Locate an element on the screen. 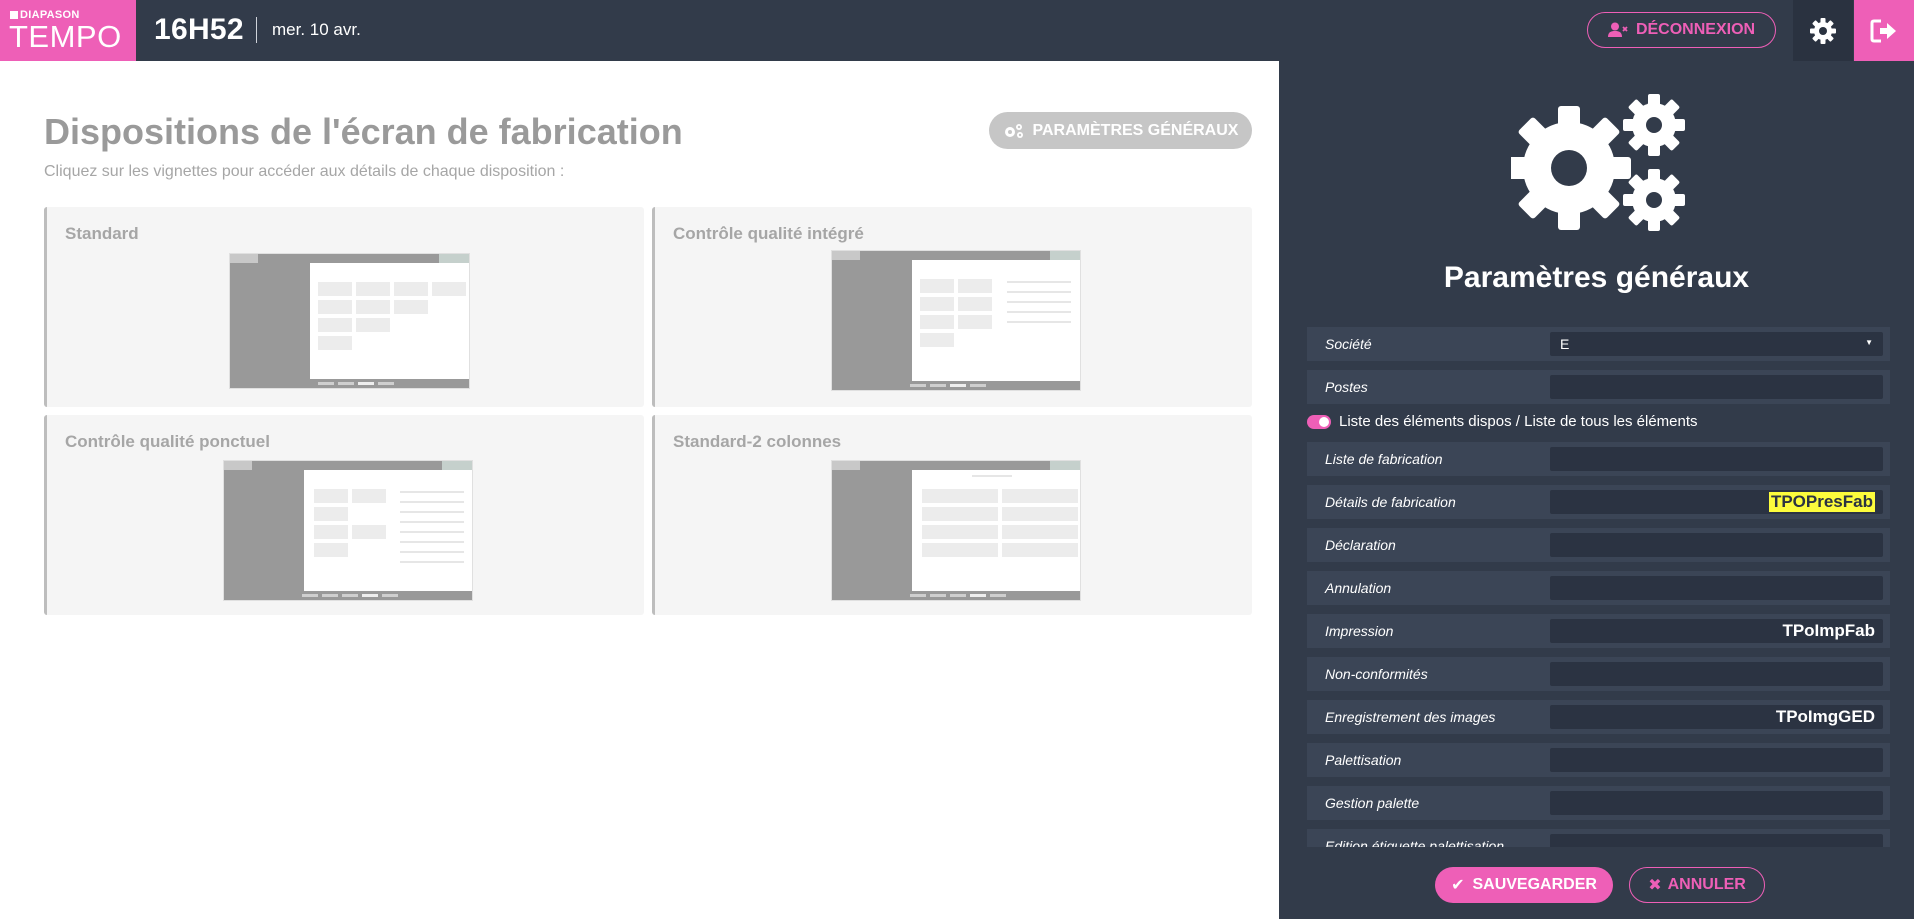 The image size is (1914, 919). setting-row-enregistrement-images: Enregistrement des images TPoImgGED is located at coordinates (1598, 717).